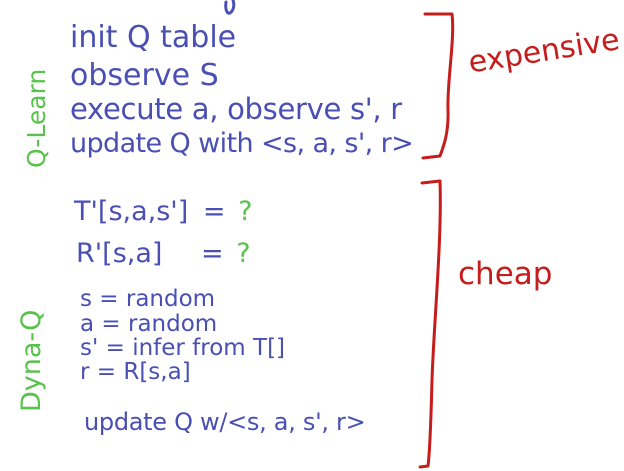  What do you see at coordinates (430, 324) in the screenshot?
I see `cheap-bracket` at bounding box center [430, 324].